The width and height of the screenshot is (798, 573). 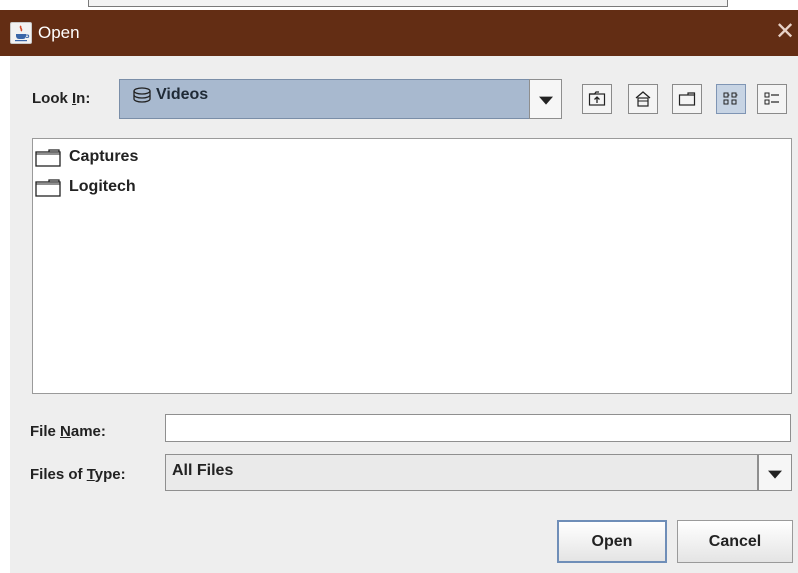 I want to click on list-view-button, so click(x=731, y=99).